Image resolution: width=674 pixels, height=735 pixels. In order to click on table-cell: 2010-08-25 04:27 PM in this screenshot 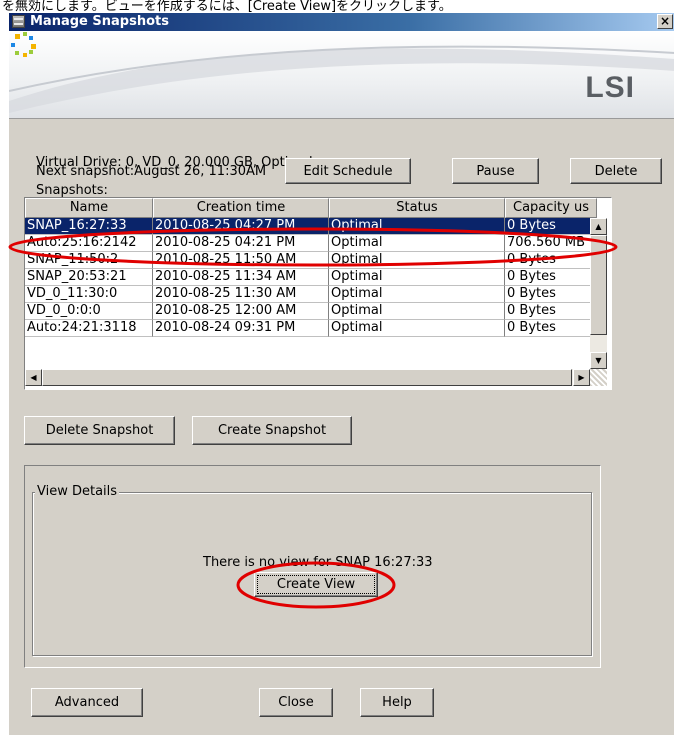, I will do `click(241, 226)`.